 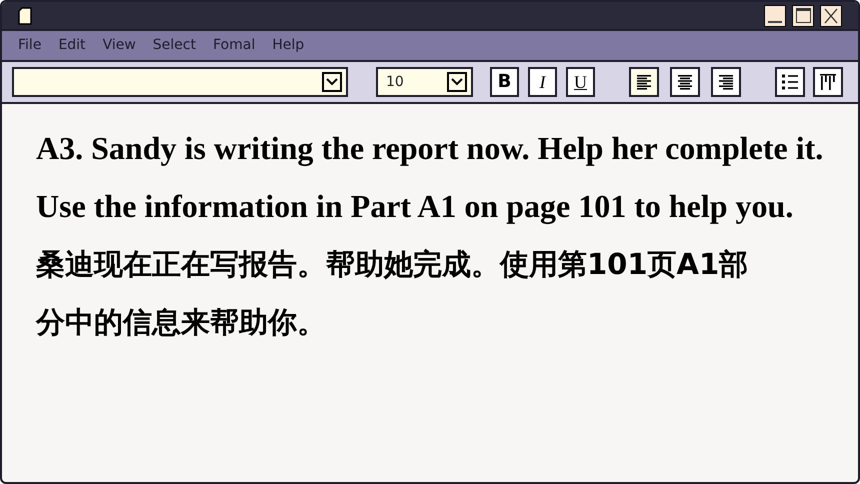 I want to click on columns-icon, so click(x=828, y=82).